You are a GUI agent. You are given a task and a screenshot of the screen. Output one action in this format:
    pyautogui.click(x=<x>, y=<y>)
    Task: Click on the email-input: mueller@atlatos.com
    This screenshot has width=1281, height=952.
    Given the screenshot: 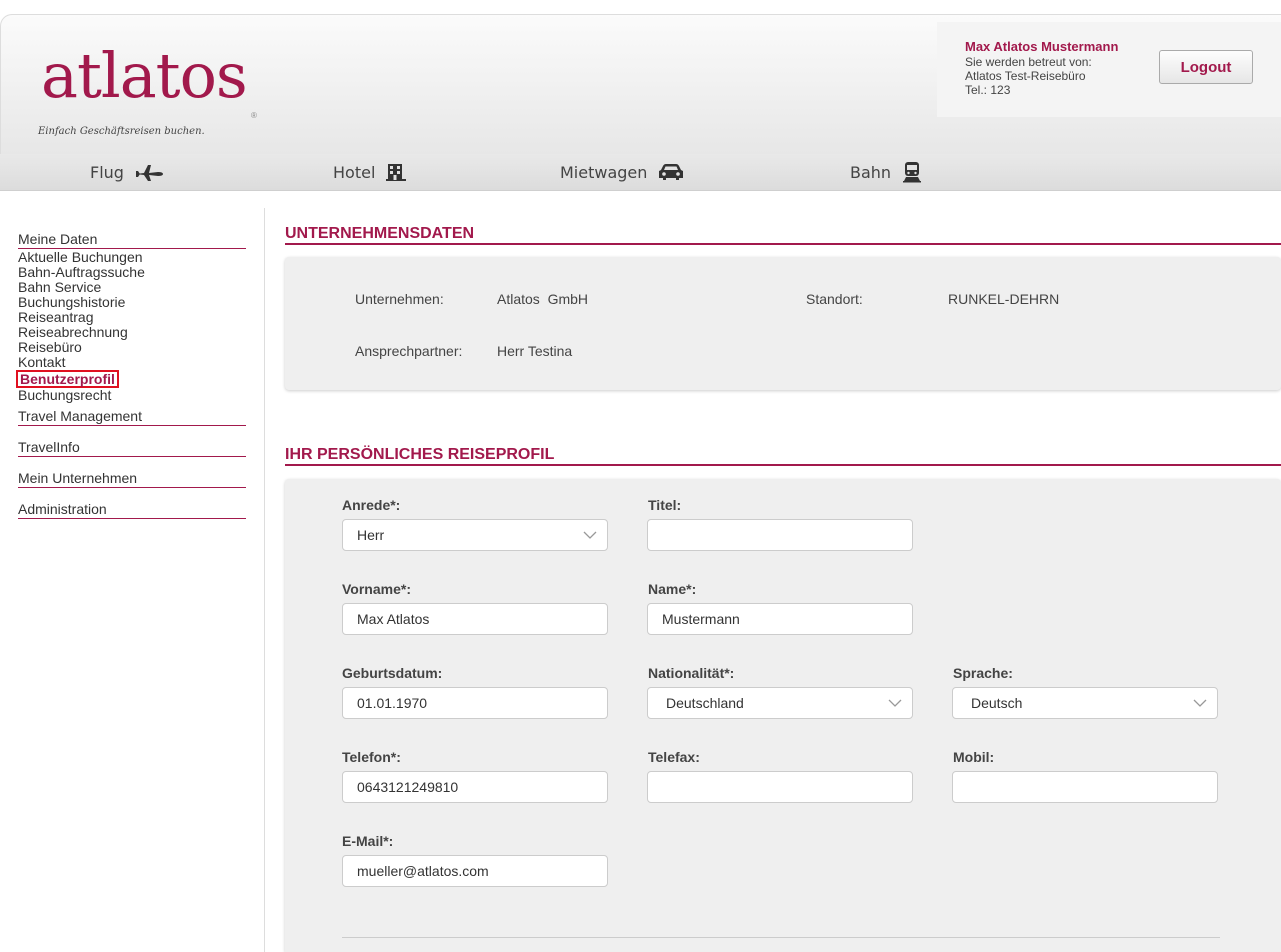 What is the action you would take?
    pyautogui.click(x=475, y=871)
    